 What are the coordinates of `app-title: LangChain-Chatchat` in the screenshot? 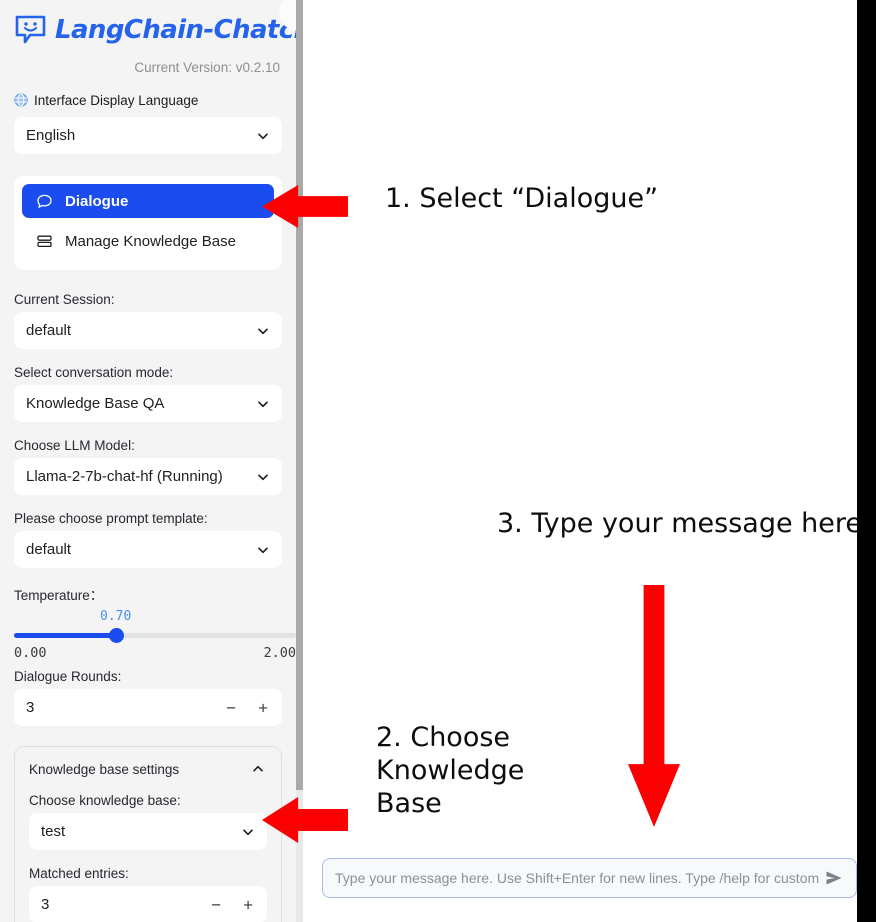 It's located at (175, 30).